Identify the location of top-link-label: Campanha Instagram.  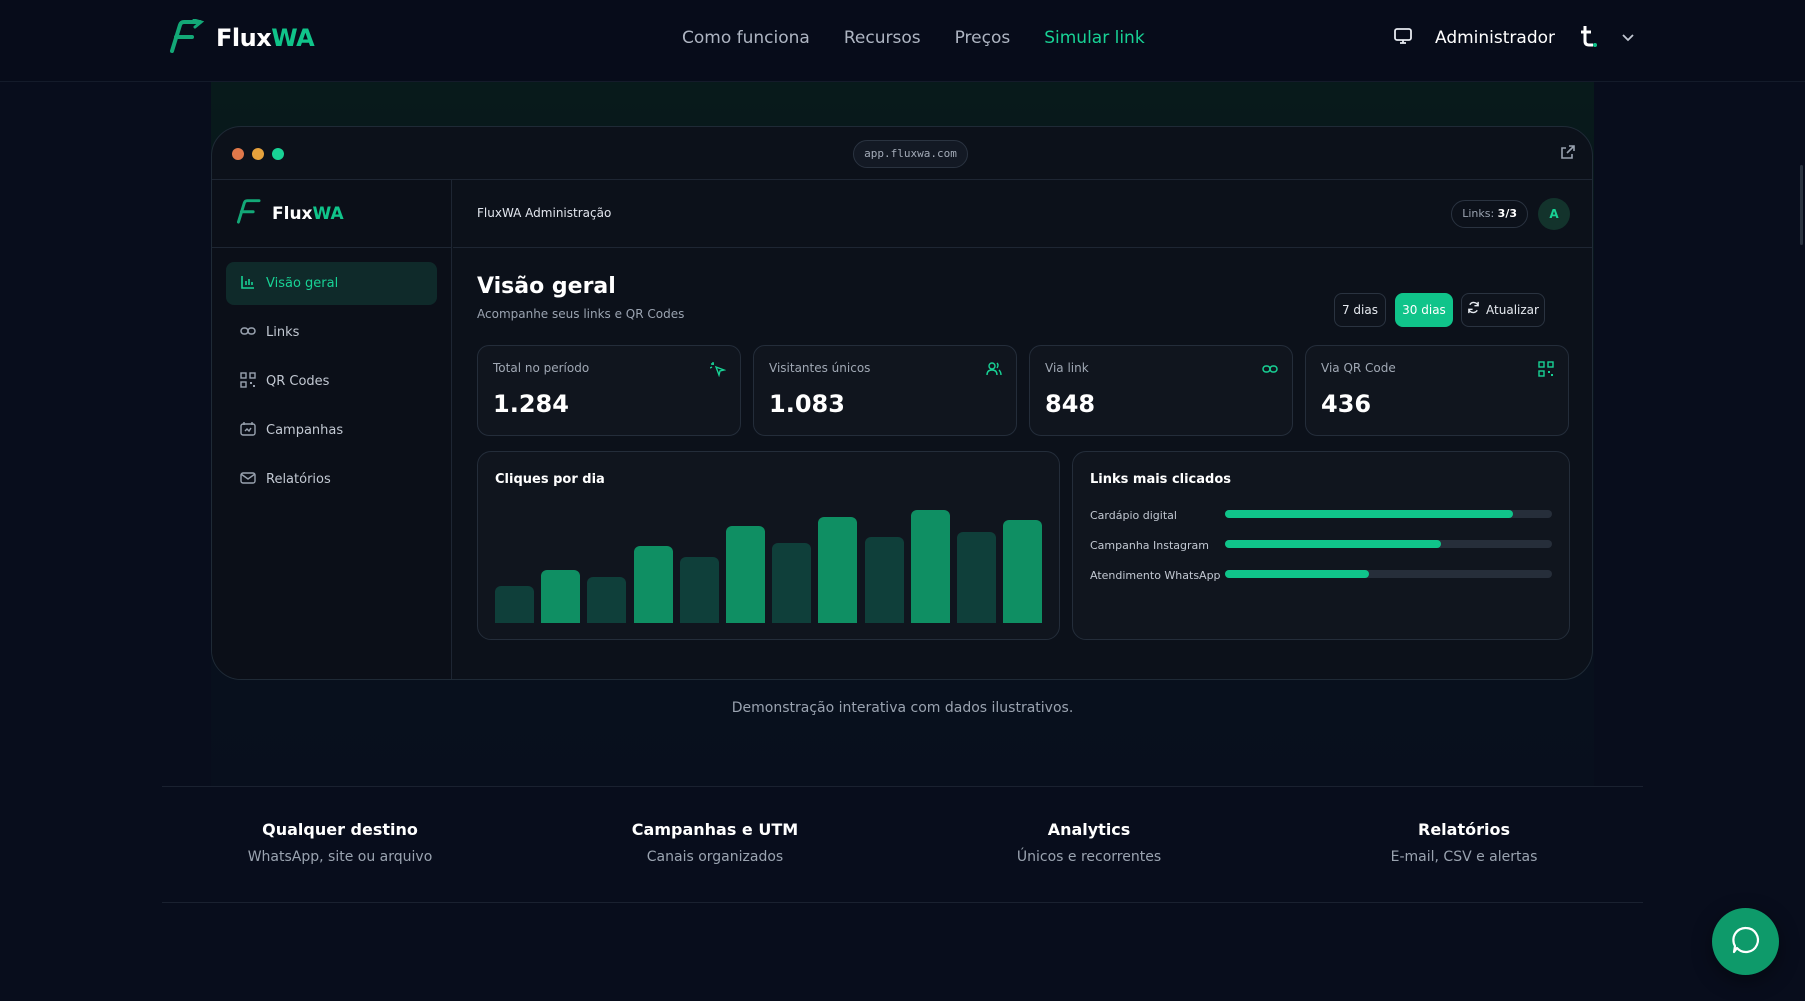
(1150, 545).